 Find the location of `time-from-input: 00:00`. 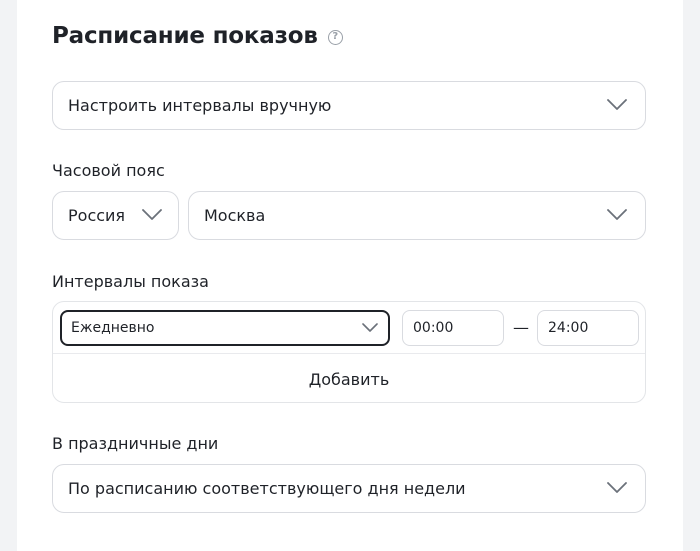

time-from-input: 00:00 is located at coordinates (453, 328).